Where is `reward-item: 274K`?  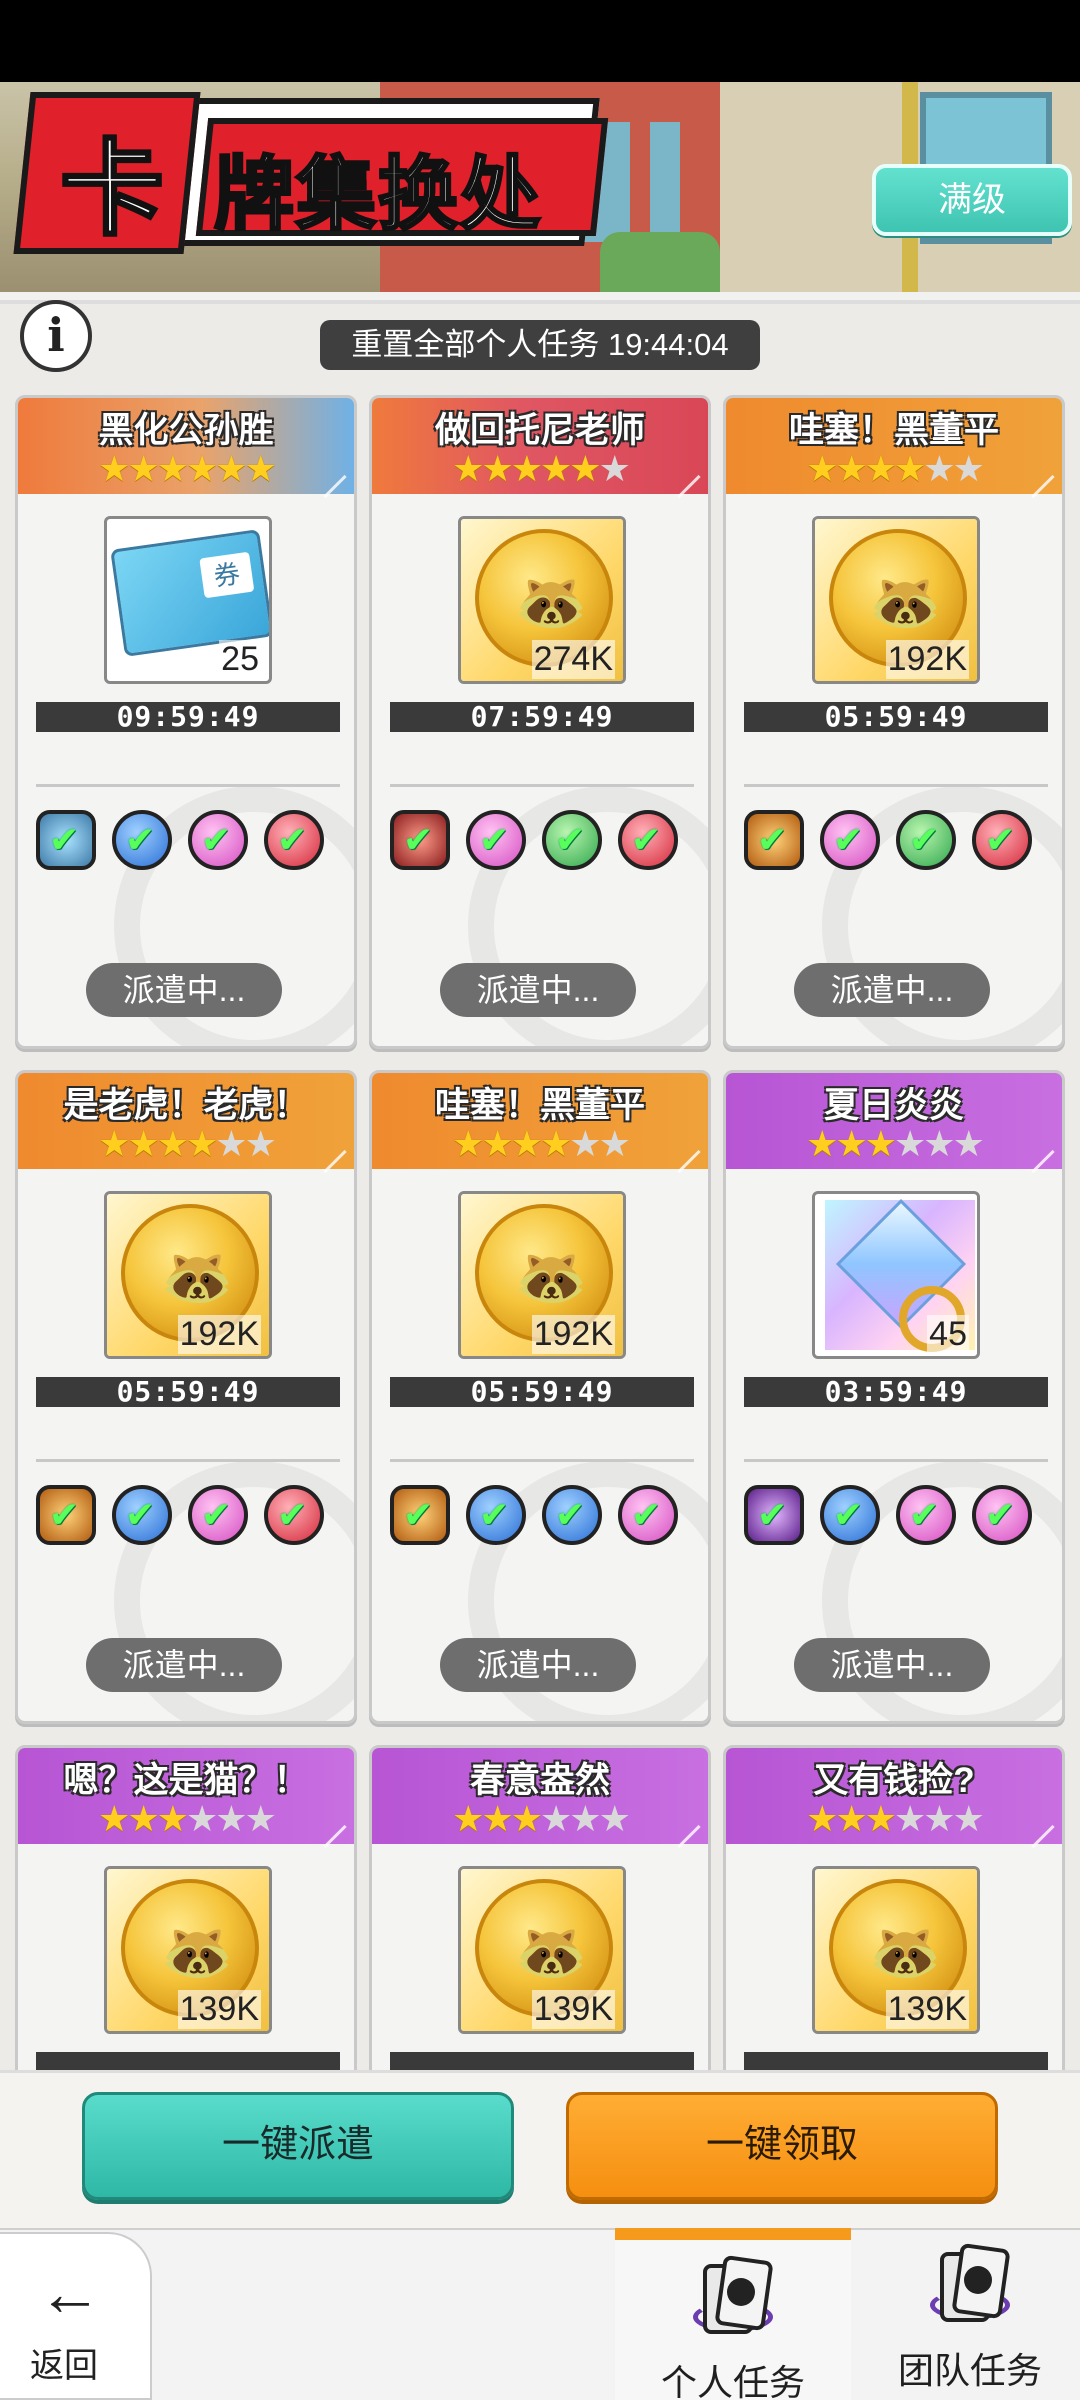 reward-item: 274K is located at coordinates (542, 600).